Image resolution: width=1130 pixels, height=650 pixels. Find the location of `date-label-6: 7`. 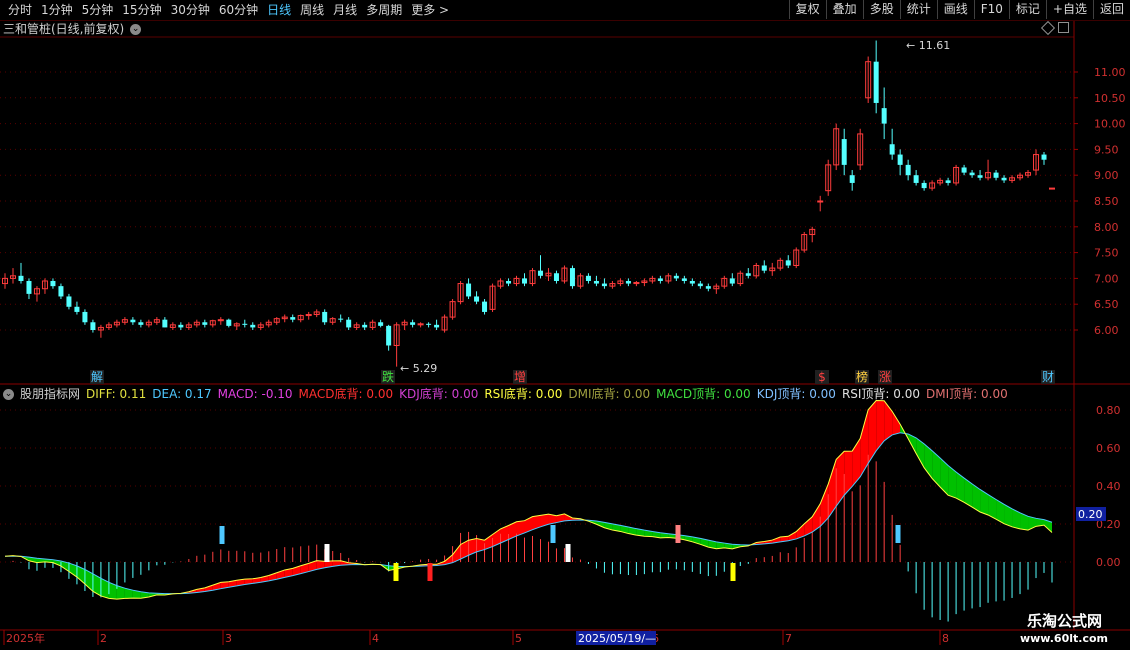

date-label-6: 7 is located at coordinates (788, 638).